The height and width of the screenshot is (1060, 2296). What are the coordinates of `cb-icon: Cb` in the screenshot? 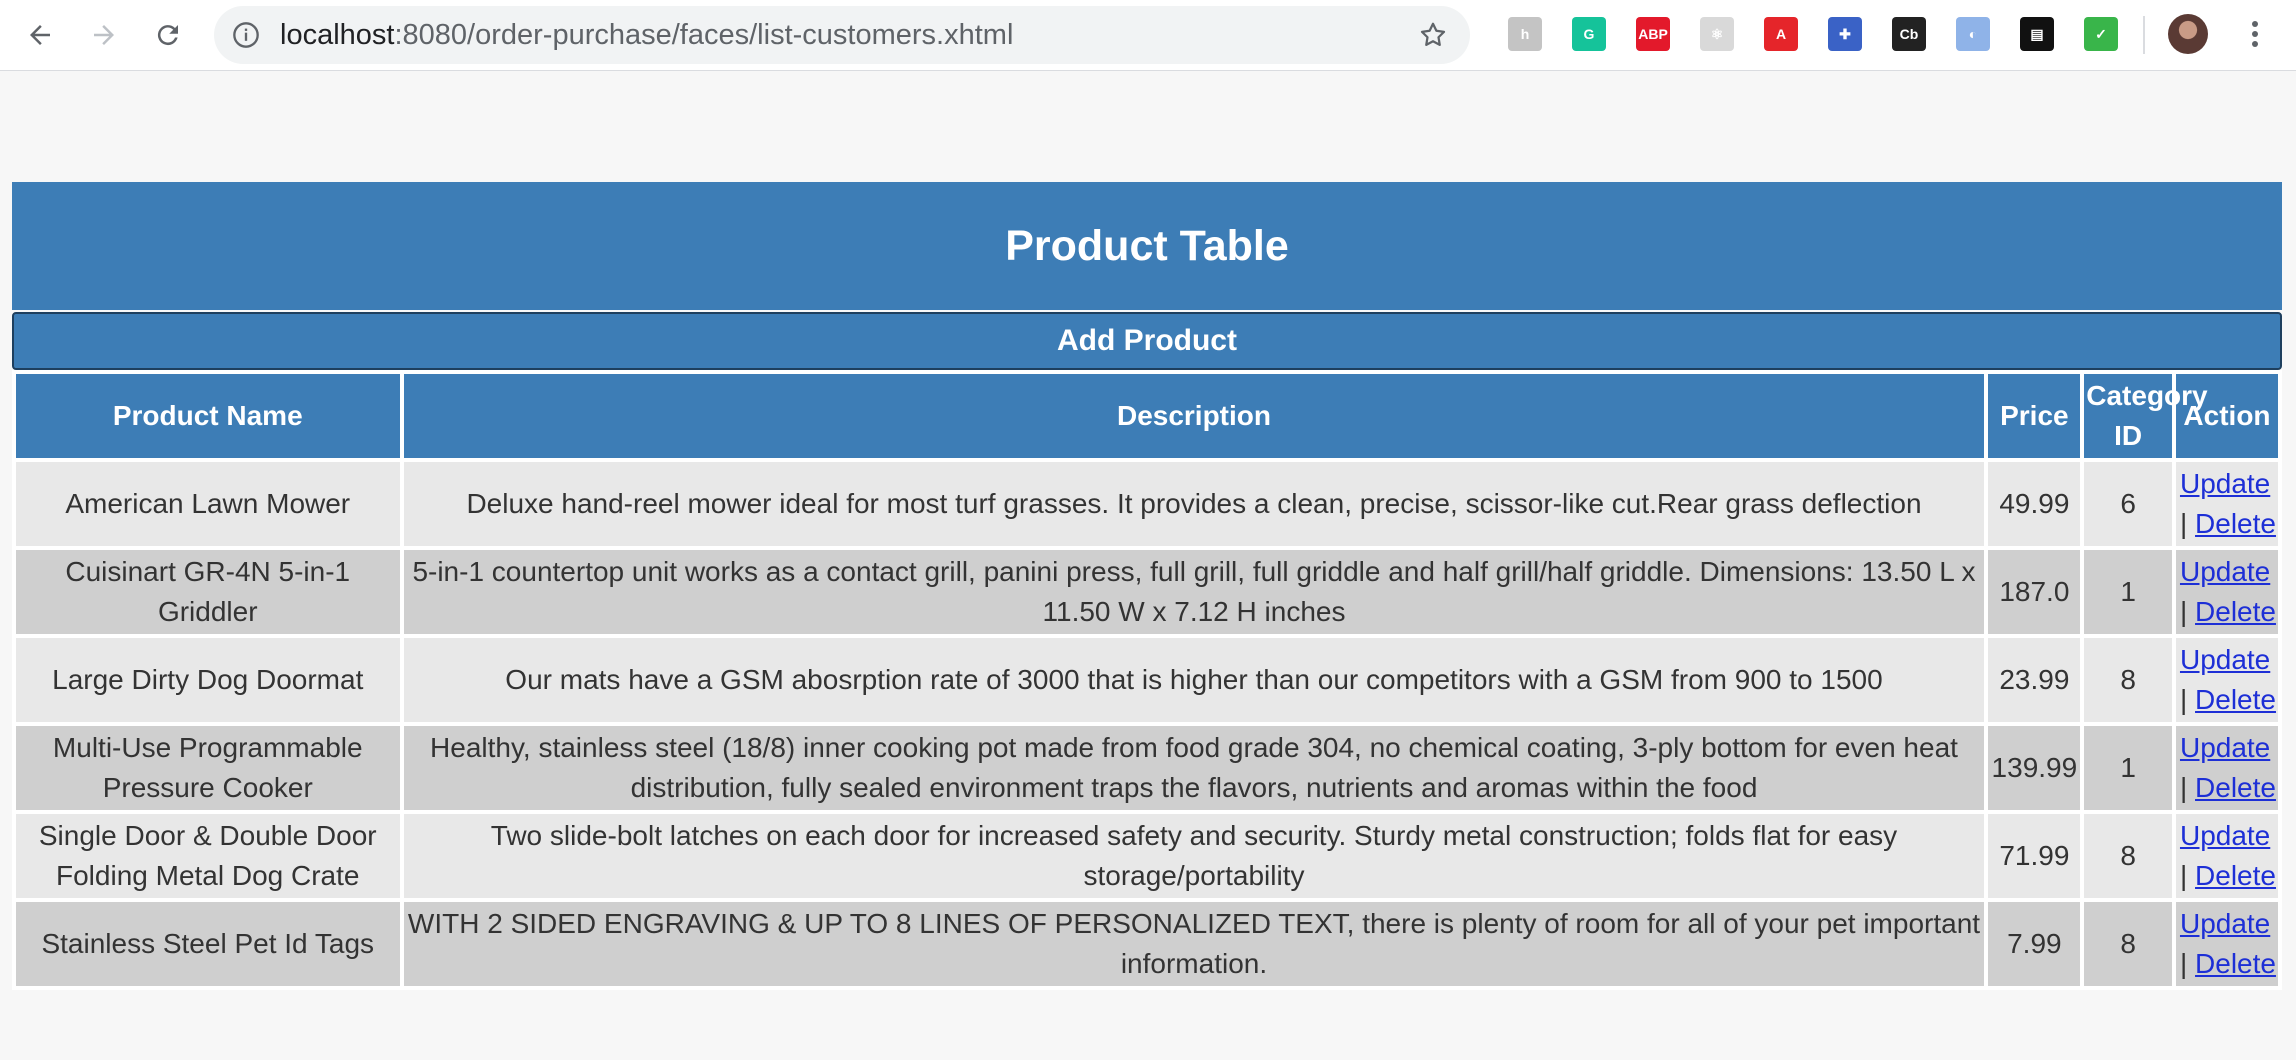 It's located at (1909, 34).